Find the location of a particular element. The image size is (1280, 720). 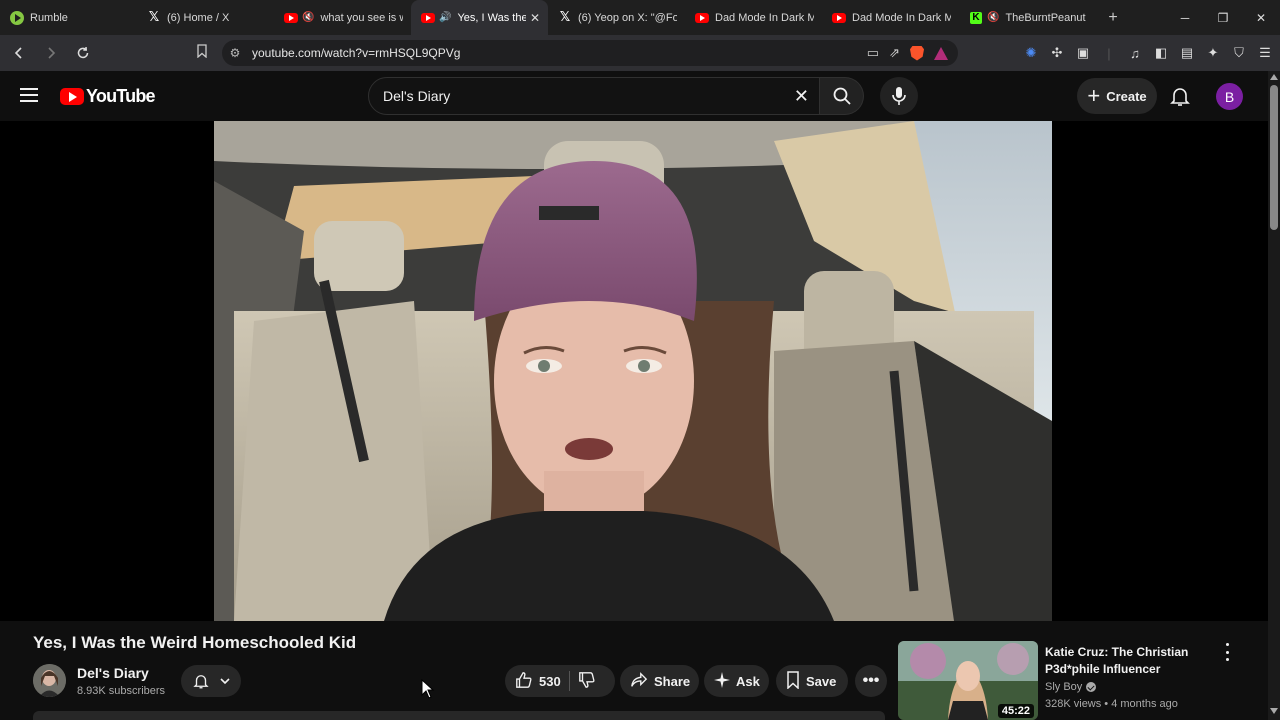

recommendation-thumbnail: 45:22 is located at coordinates (968, 680).